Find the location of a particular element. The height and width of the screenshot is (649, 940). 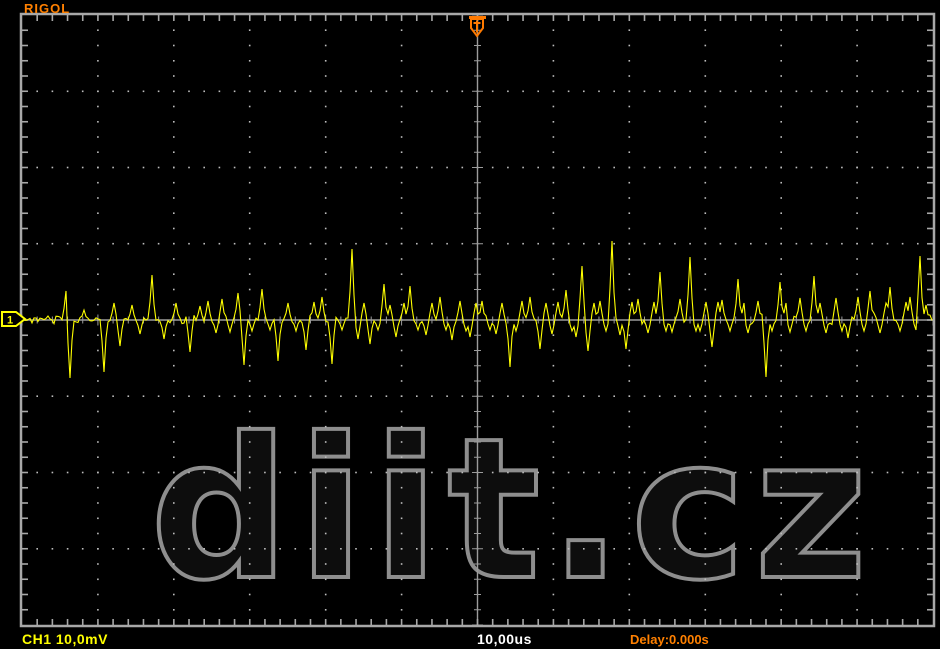

channel-scale-readout: CH1 10,0mV is located at coordinates (65, 639).